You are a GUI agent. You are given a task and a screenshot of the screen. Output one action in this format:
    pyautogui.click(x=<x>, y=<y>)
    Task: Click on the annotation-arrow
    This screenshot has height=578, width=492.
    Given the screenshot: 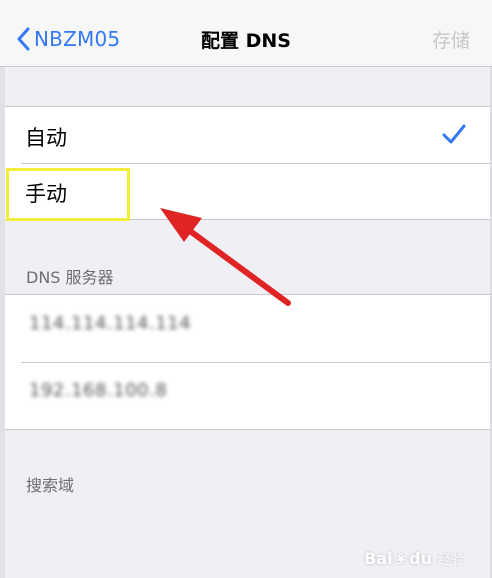 What is the action you would take?
    pyautogui.click(x=225, y=257)
    